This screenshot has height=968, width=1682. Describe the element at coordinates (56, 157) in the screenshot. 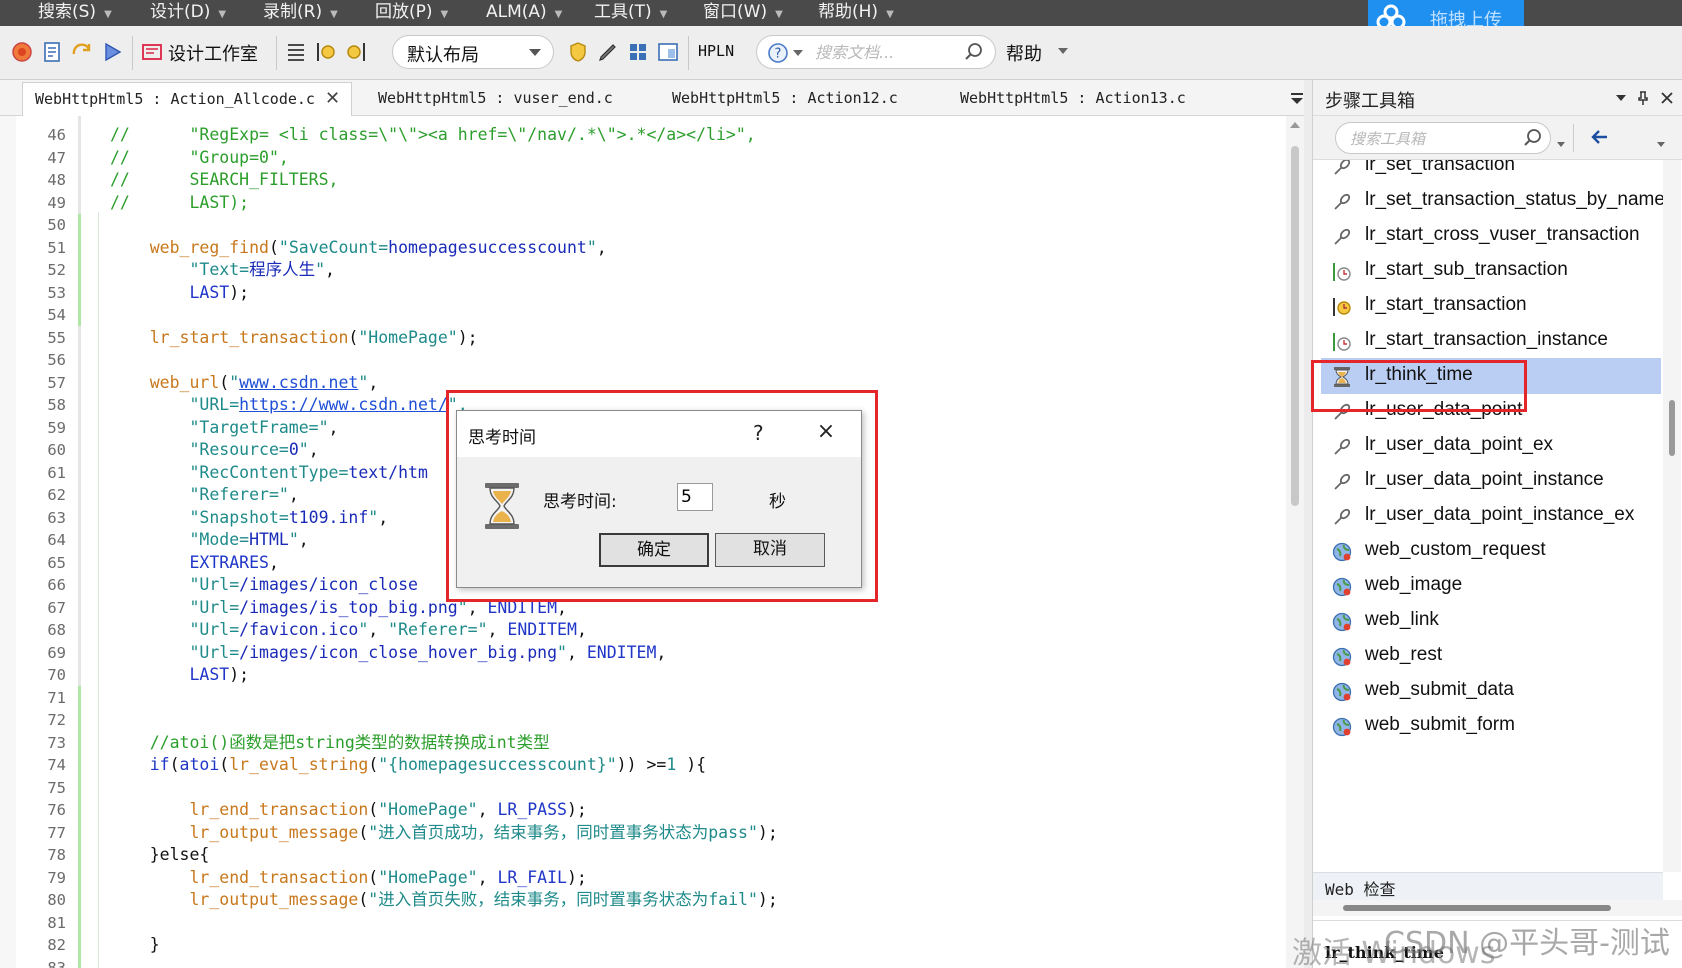

I see `line-number: 47` at that location.